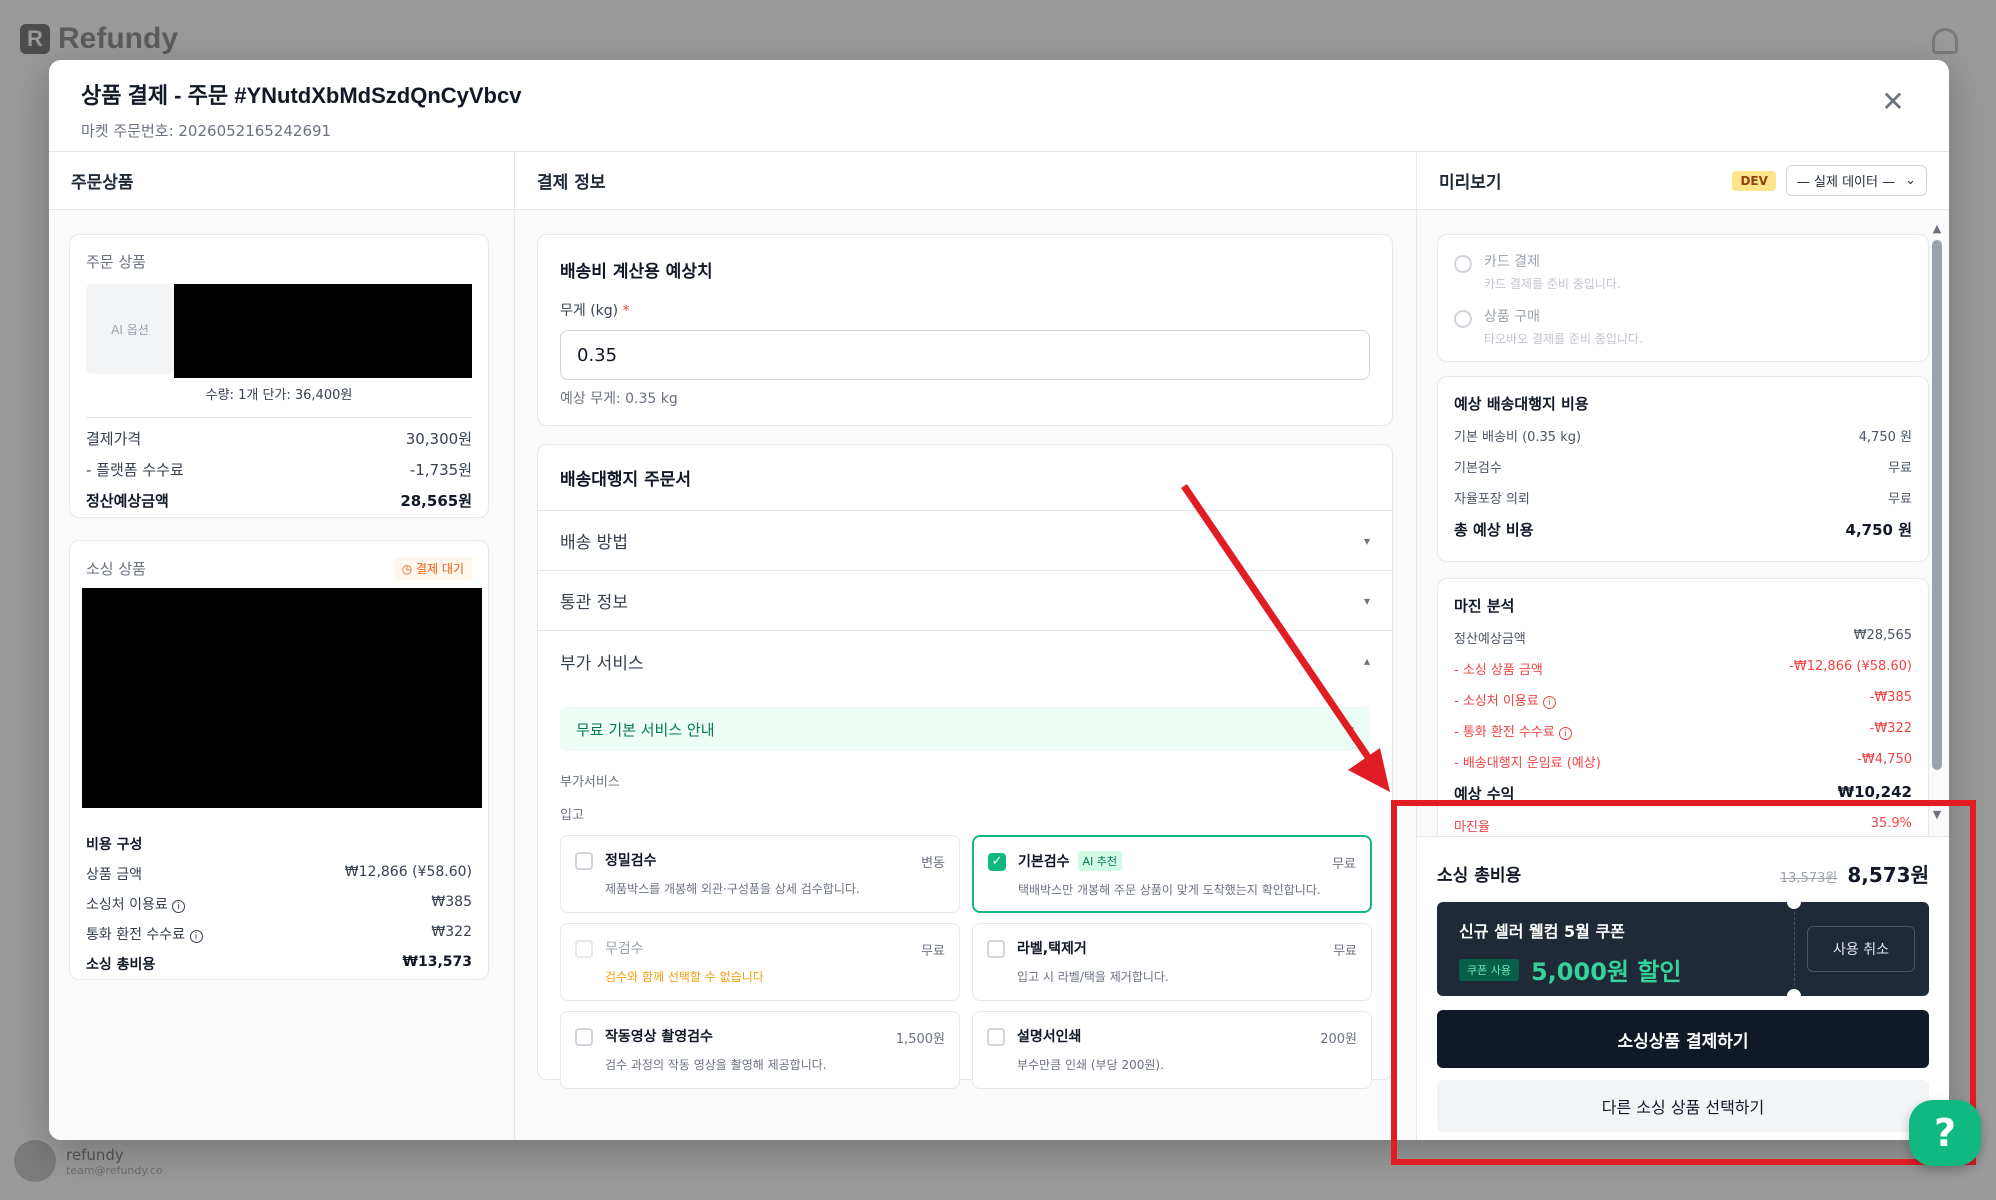 Image resolution: width=1996 pixels, height=1200 pixels. Describe the element at coordinates (1683, 1106) in the screenshot. I see `select-other-sourcing-button: 다른 소싱 상품 선택하기` at that location.